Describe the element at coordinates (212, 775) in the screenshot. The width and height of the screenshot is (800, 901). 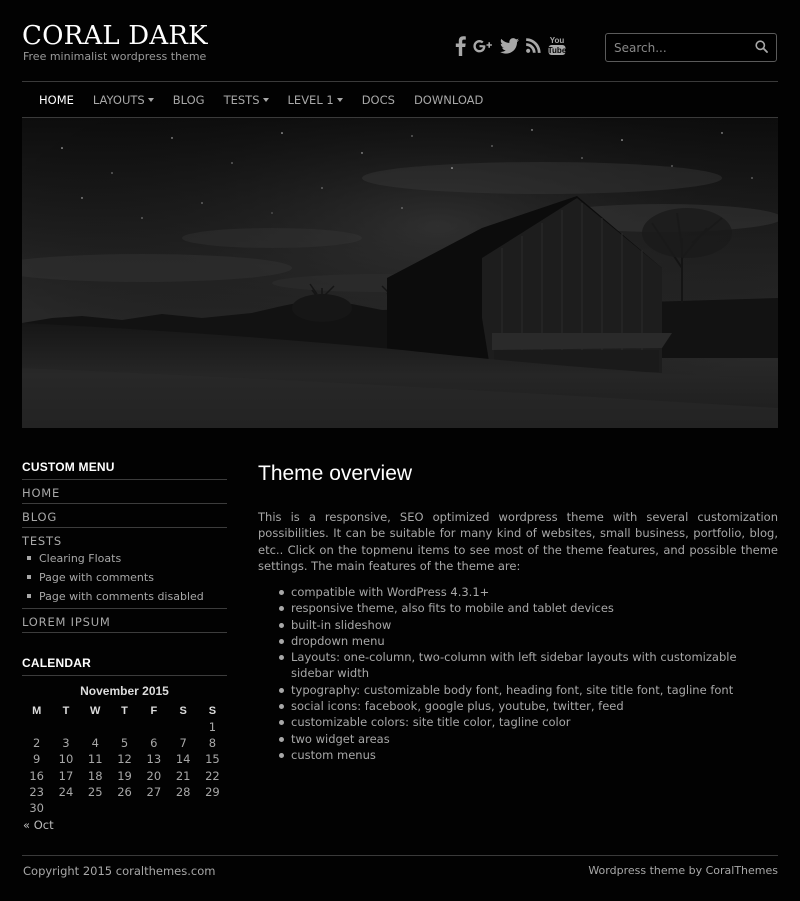
I see `calendar-day: 22` at that location.